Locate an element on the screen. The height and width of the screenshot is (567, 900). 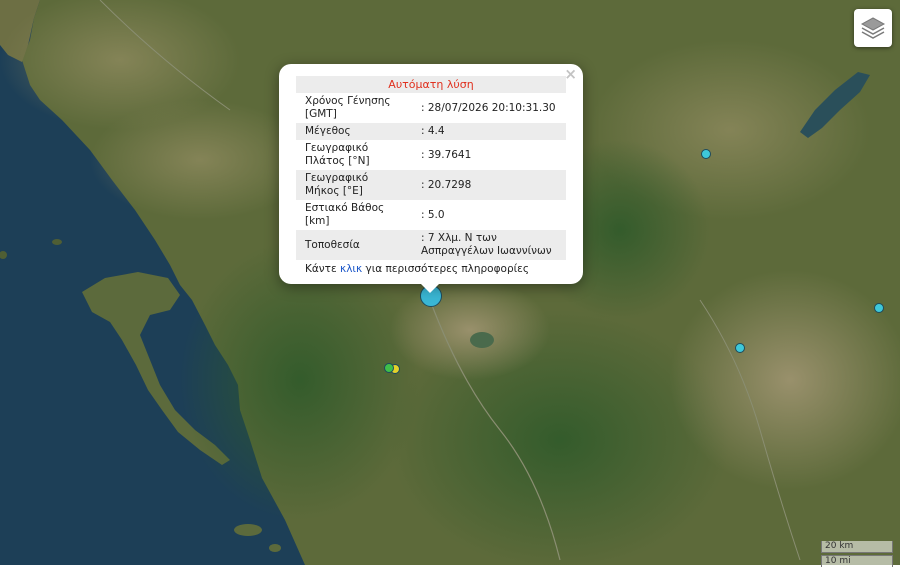
value-location: : 7 Χλμ. Ν των Ασπραγγέλων Ιωαννίνων is located at coordinates (489, 245).